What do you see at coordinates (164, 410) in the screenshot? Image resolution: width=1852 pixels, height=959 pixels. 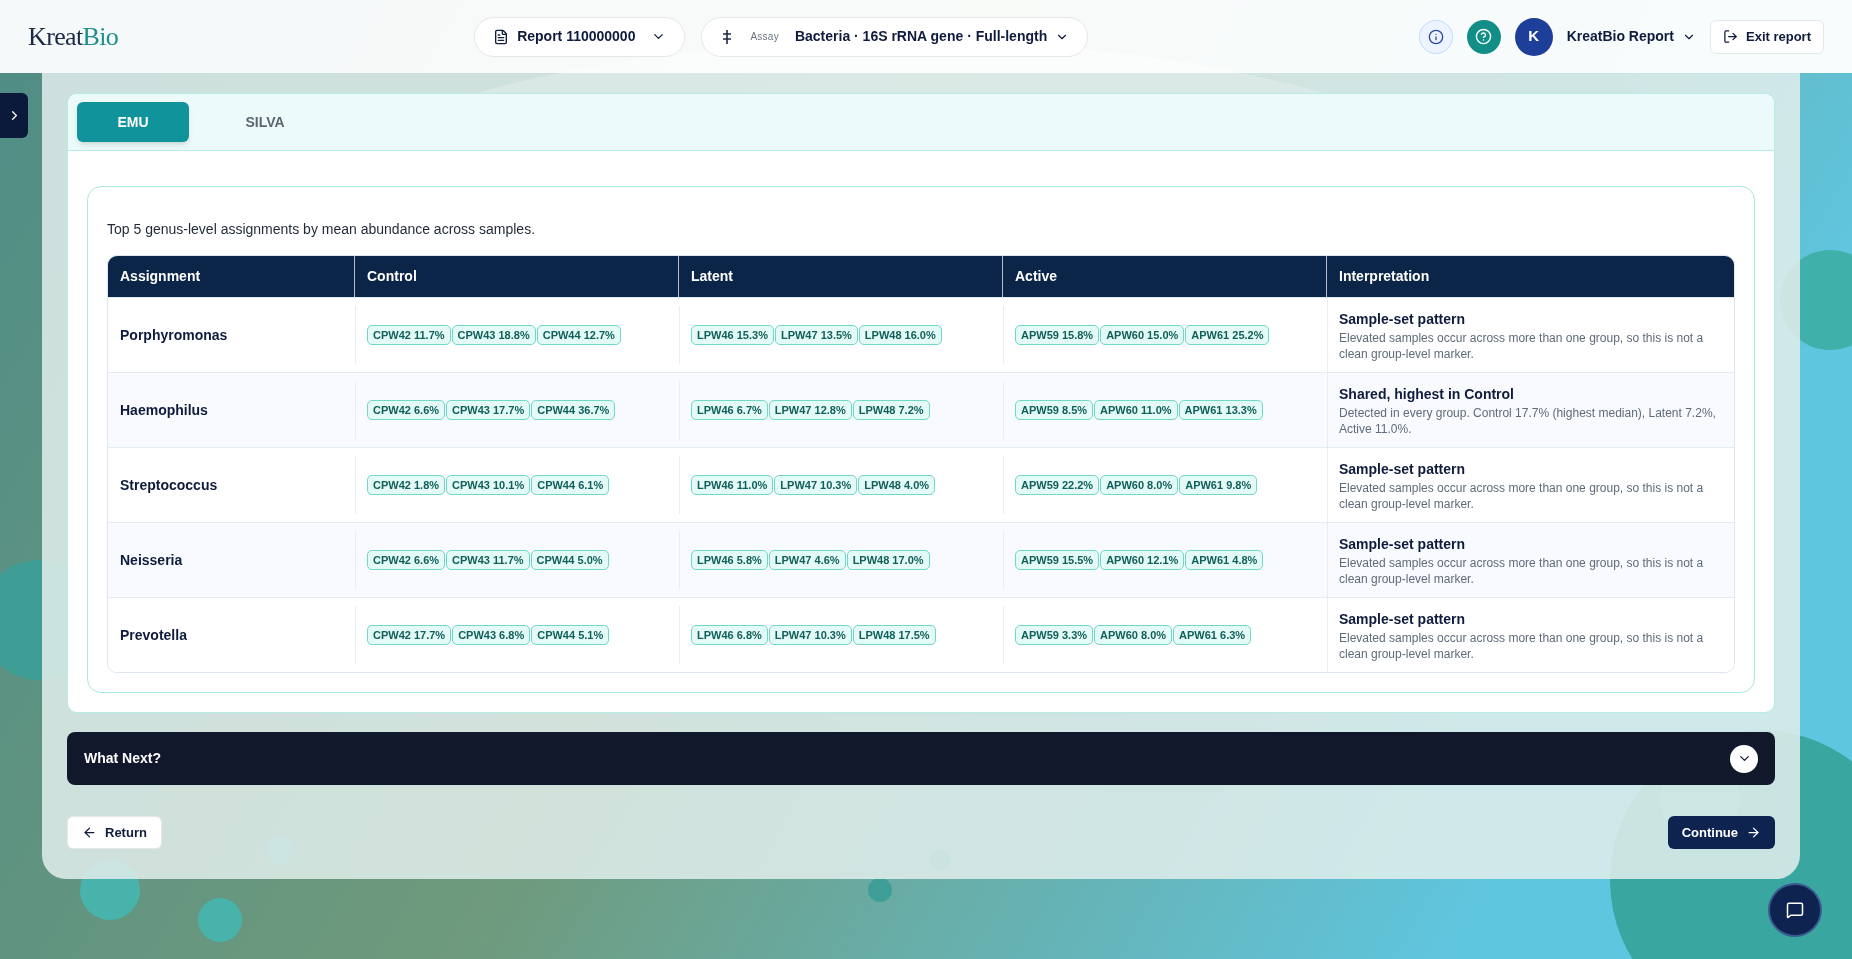 I see `table-cell-text: Haemophilus` at bounding box center [164, 410].